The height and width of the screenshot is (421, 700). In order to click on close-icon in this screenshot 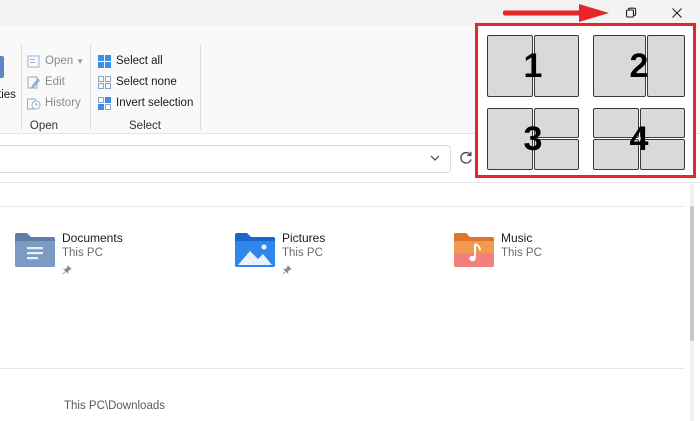, I will do `click(677, 13)`.